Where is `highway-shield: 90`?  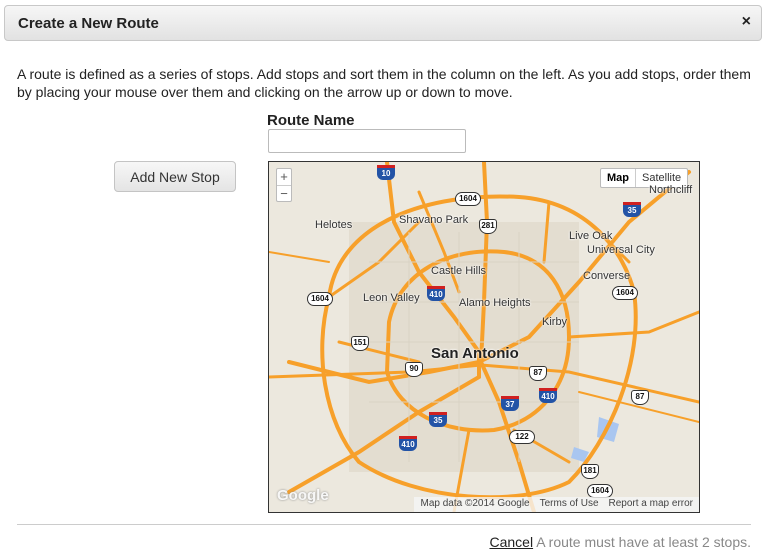
highway-shield: 90 is located at coordinates (414, 369).